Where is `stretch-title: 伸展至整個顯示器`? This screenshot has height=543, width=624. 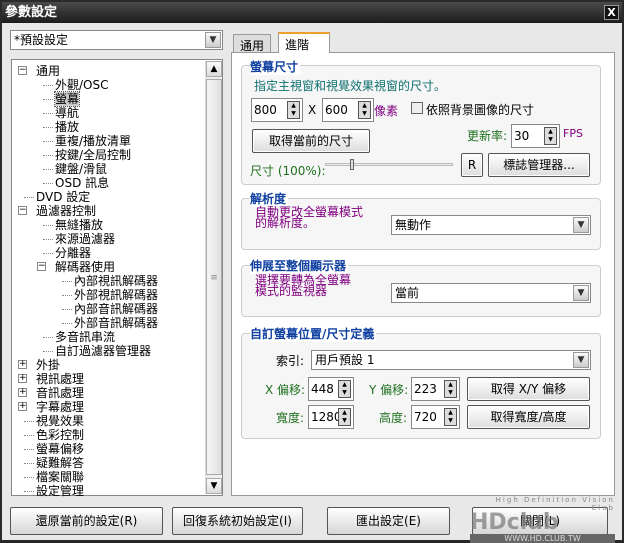
stretch-title: 伸展至整個顯示器 is located at coordinates (299, 265).